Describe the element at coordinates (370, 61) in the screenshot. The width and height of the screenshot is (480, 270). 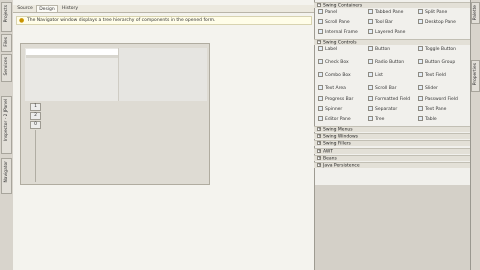
I see `radio-button-icon` at that location.